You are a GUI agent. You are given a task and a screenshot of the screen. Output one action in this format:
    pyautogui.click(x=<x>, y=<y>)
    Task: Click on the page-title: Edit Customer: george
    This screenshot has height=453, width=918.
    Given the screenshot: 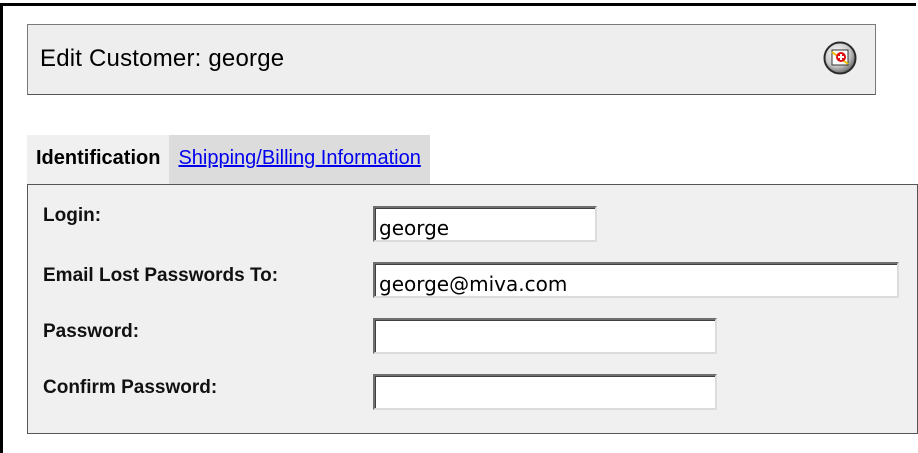 What is the action you would take?
    pyautogui.click(x=162, y=58)
    